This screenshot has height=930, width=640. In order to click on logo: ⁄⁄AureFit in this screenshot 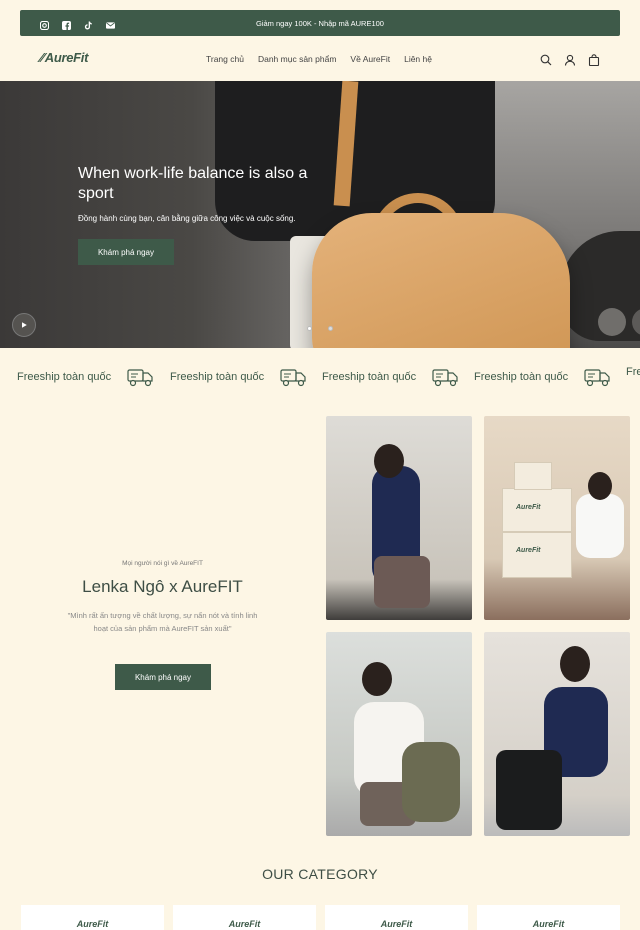, I will do `click(64, 57)`.